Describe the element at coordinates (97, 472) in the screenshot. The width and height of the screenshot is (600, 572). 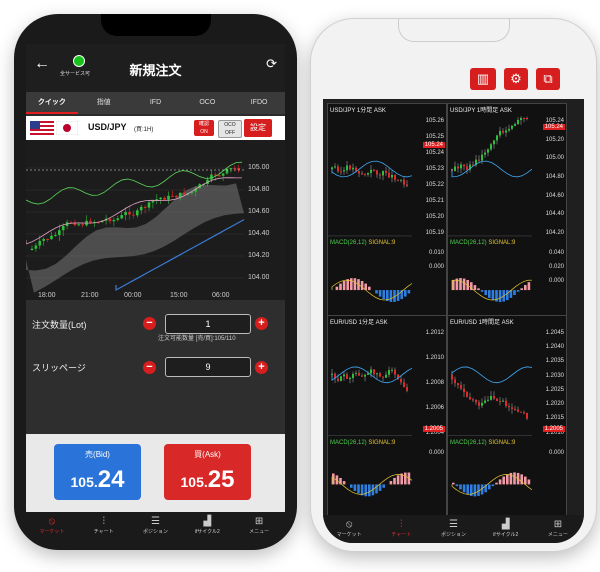
I see `sell-bid-button: 売(Bid) 105.24` at that location.